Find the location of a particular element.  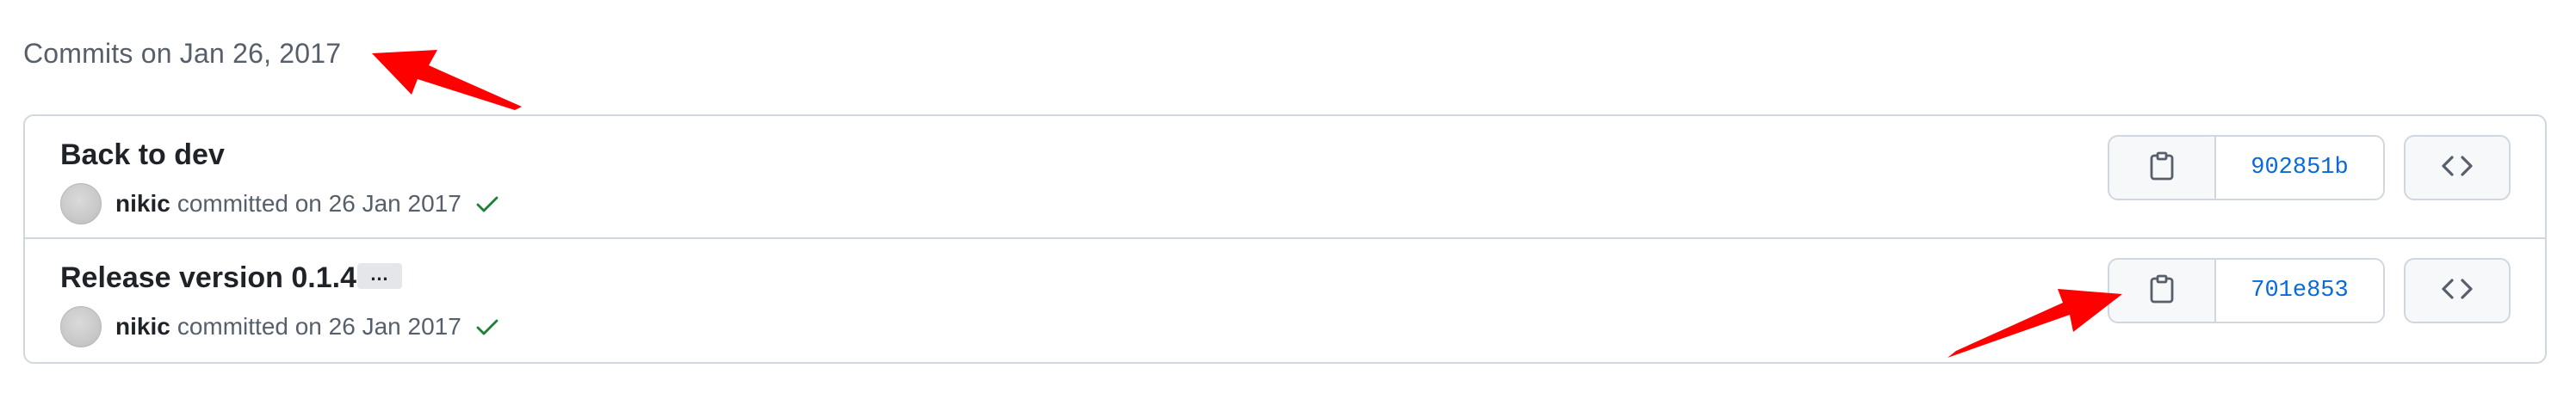

commit-title-link: Back to dev is located at coordinates (142, 155).